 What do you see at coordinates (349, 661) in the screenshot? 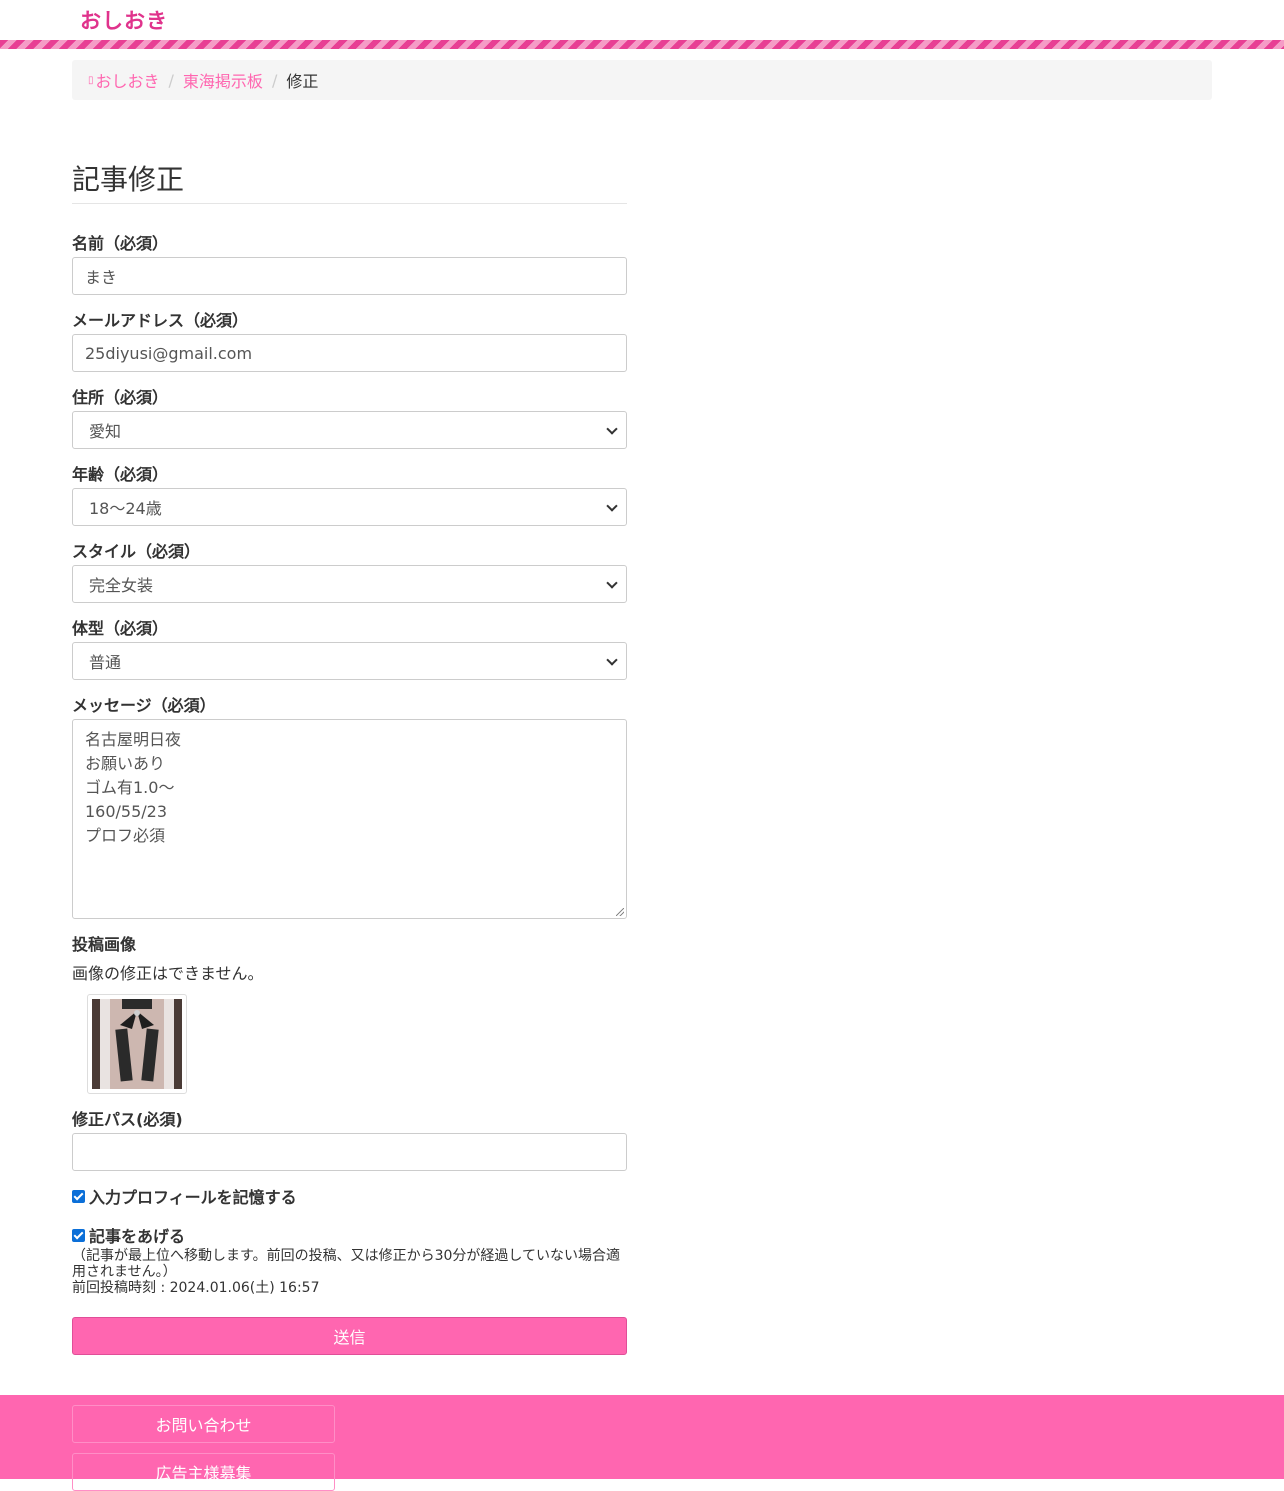
I see `body-type-select: 普通` at bounding box center [349, 661].